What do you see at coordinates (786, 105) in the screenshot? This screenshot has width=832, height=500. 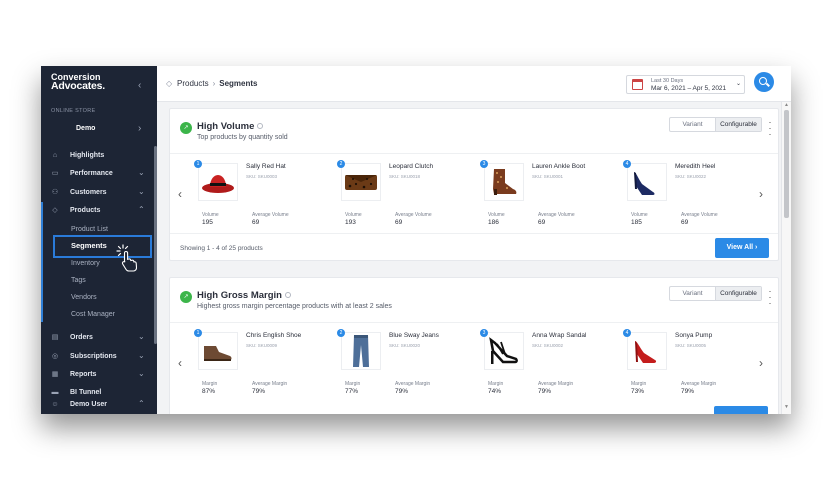 I see `scroll-up-icon: ▲` at bounding box center [786, 105].